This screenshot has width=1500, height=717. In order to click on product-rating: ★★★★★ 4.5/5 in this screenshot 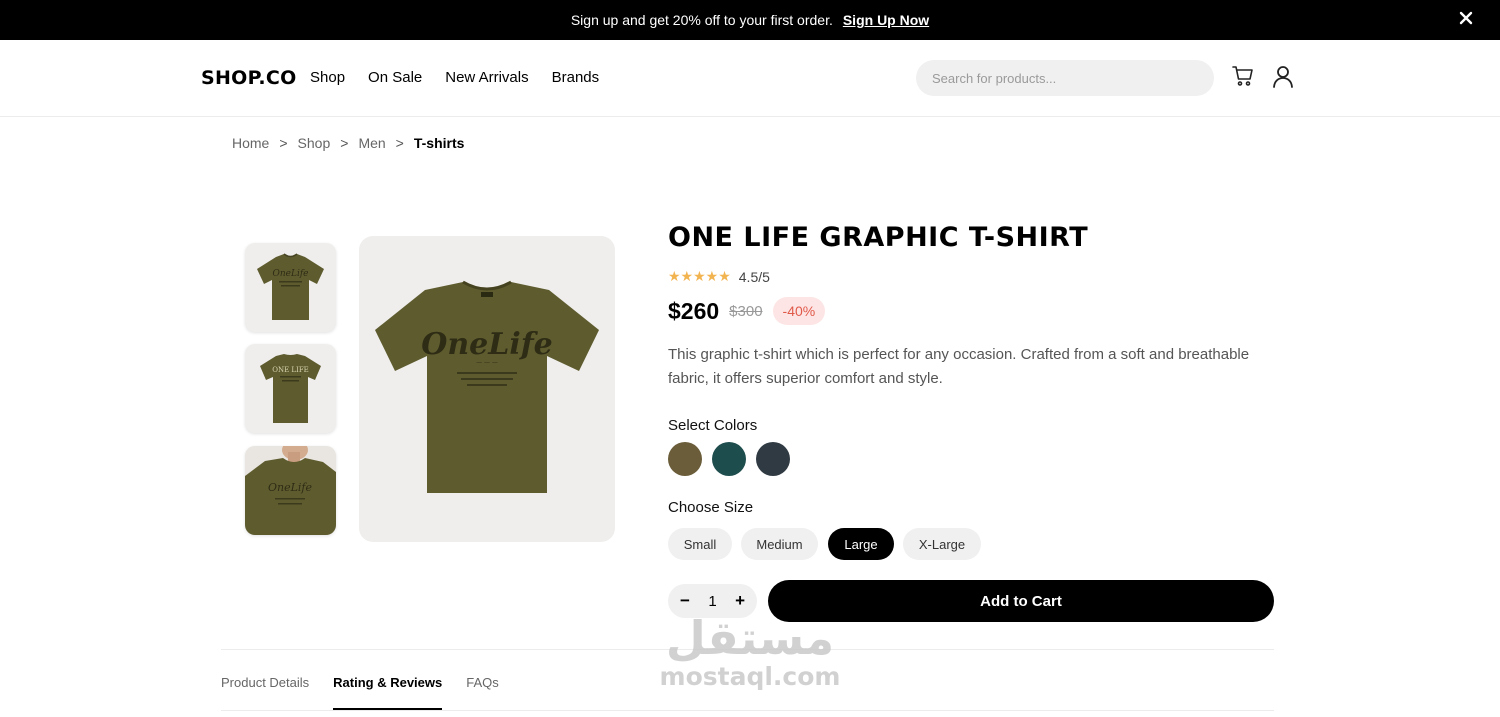, I will do `click(719, 276)`.